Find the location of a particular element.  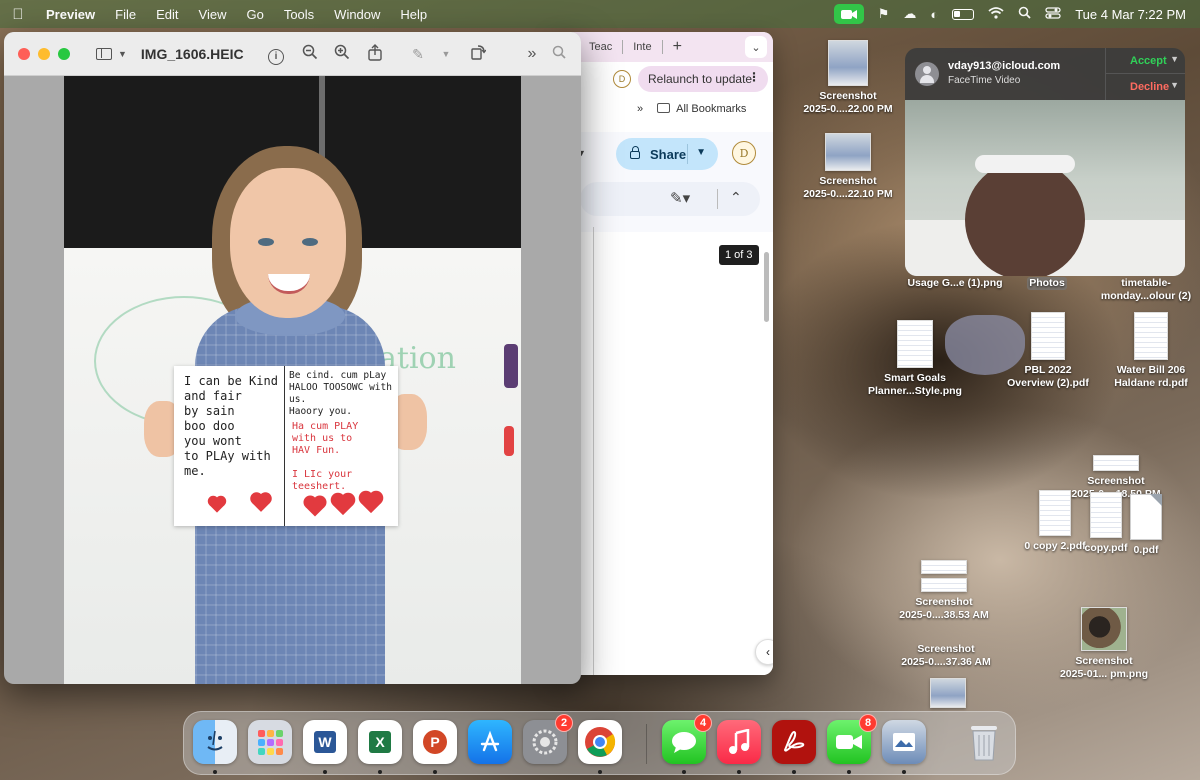

desktop-file-screenshot: Screenshot 2025-0....38.53 AM is located at coordinates (944, 591).